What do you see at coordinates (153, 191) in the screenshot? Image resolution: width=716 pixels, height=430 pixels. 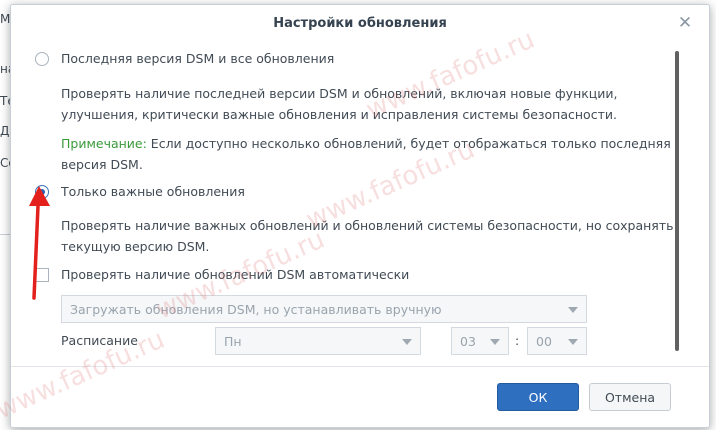 I see `option-important-label: Только важные обновления` at bounding box center [153, 191].